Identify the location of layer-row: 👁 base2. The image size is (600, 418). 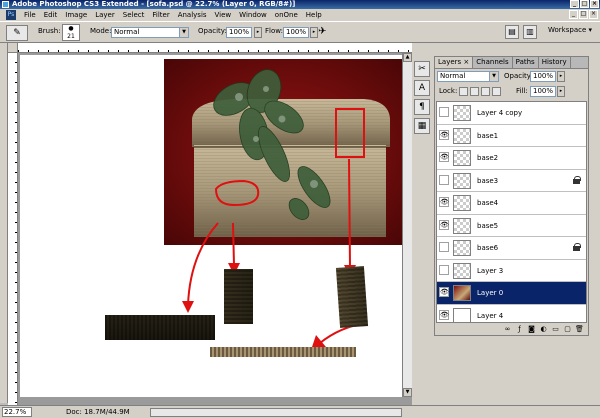
(511, 158).